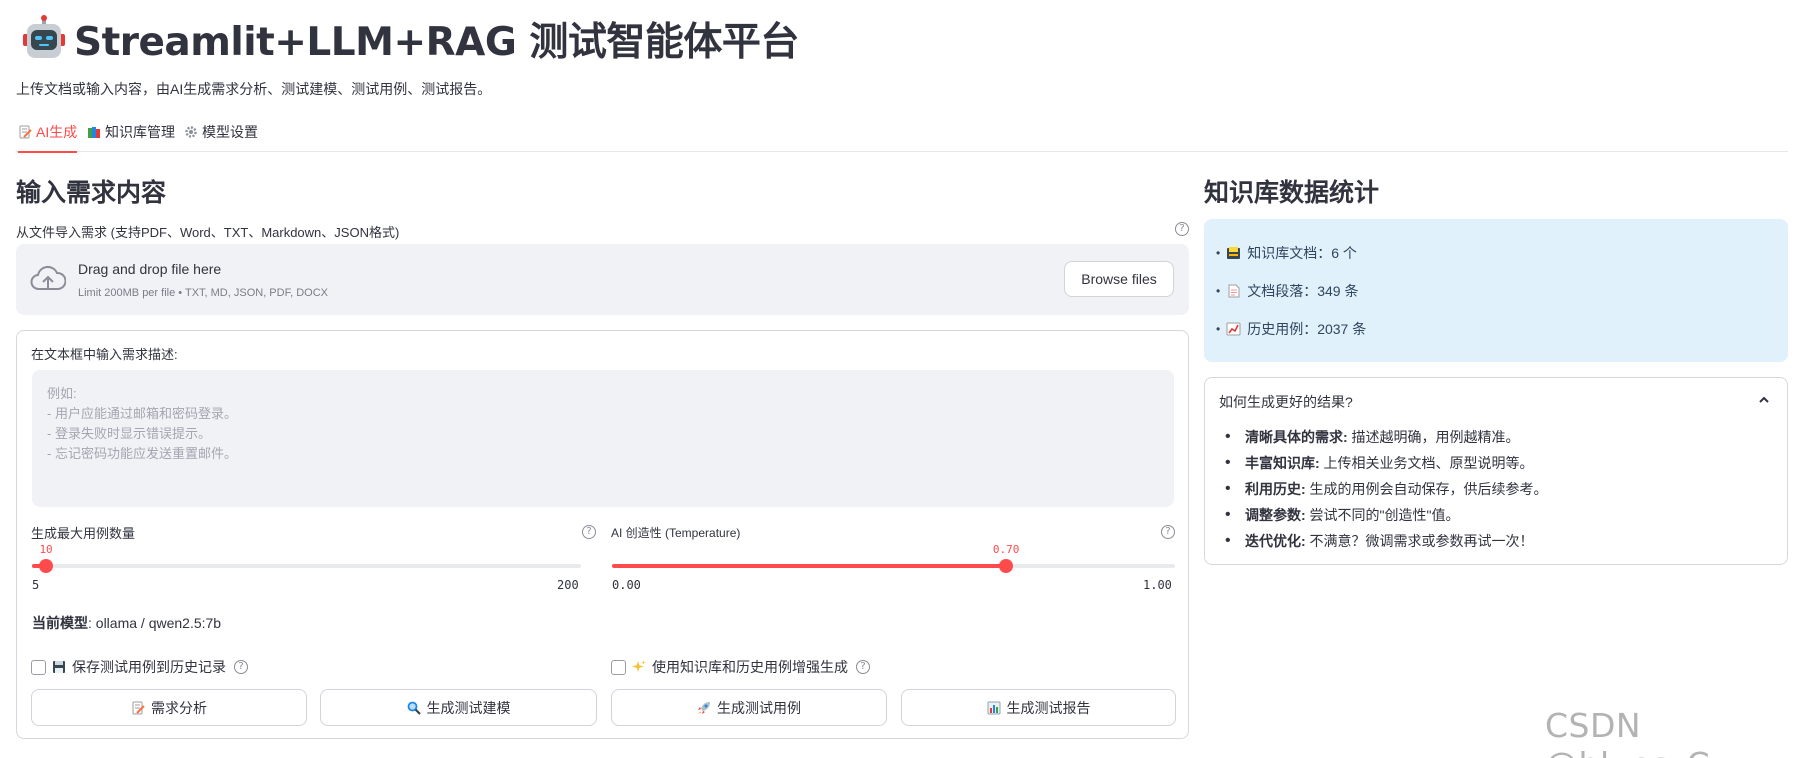 Image resolution: width=1804 pixels, height=758 pixels. What do you see at coordinates (626, 585) in the screenshot?
I see `slider-min: 0.00` at bounding box center [626, 585].